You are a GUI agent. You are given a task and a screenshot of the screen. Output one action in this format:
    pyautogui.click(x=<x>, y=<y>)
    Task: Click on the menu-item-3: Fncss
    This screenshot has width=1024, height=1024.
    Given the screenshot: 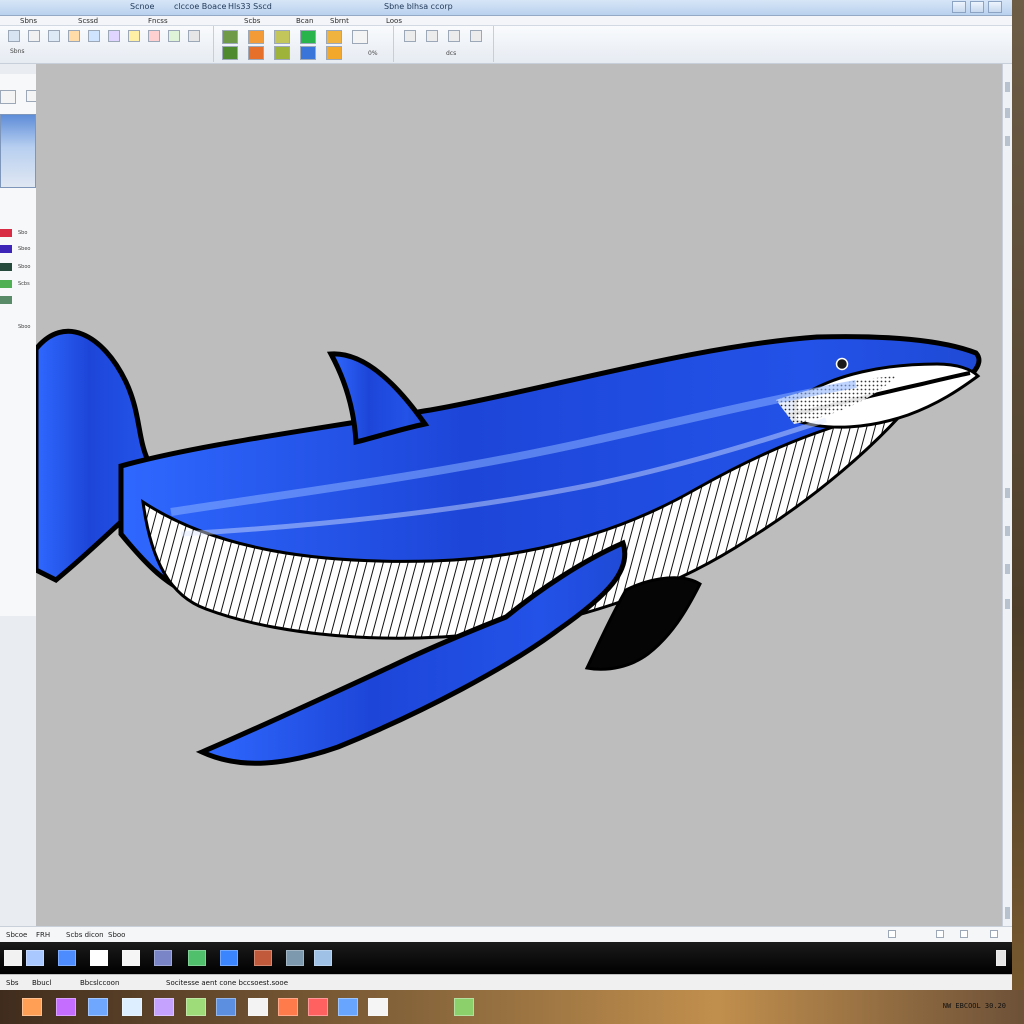 What is the action you would take?
    pyautogui.click(x=158, y=21)
    